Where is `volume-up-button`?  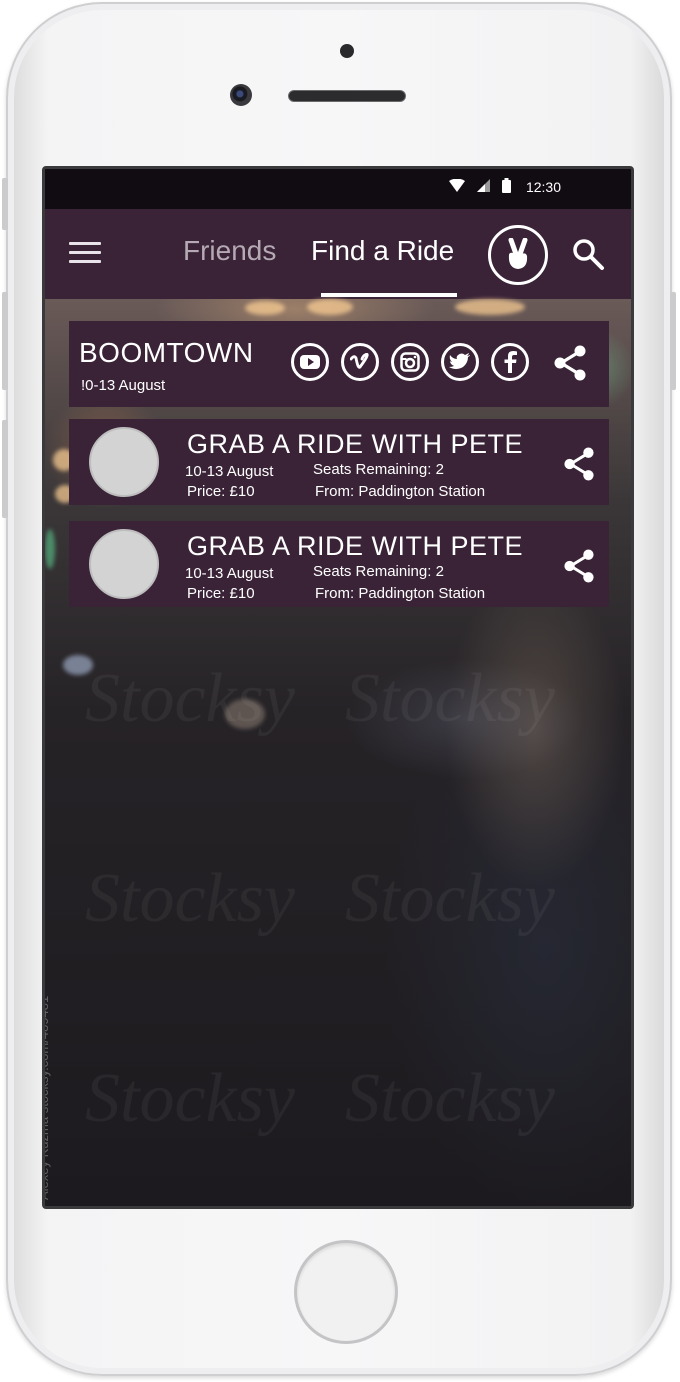
volume-up-button is located at coordinates (5, 341).